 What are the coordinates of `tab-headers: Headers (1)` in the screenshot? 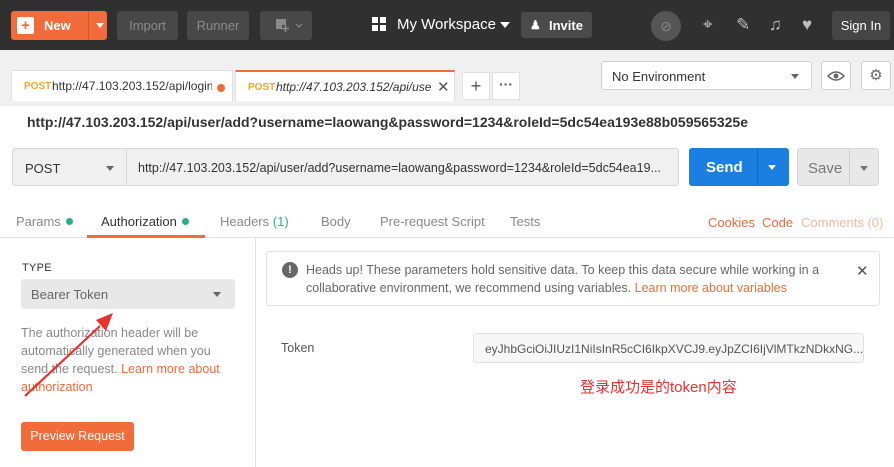 It's located at (254, 221).